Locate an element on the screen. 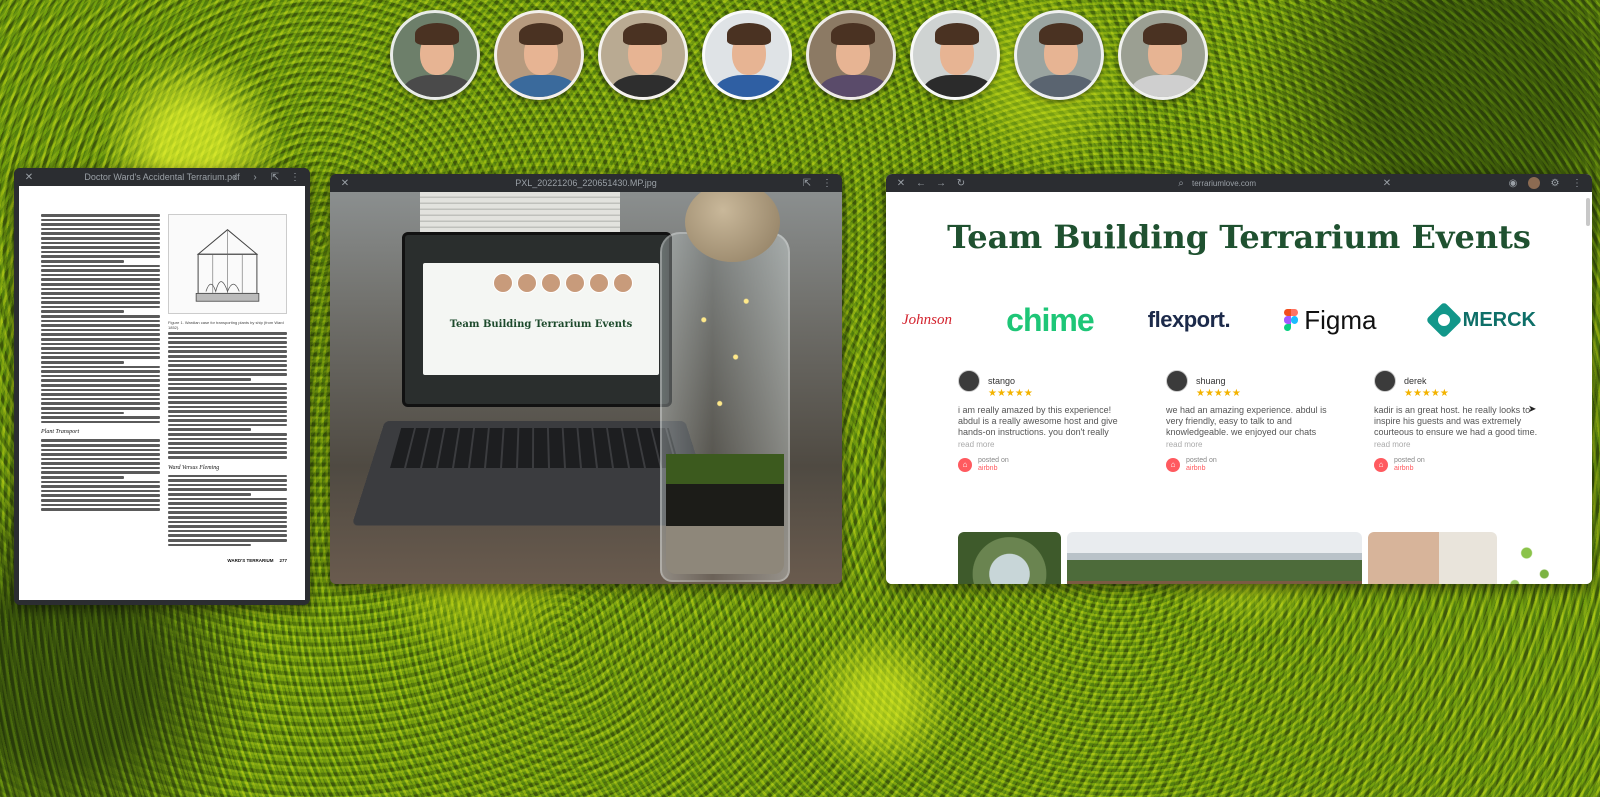  pdf-left-column: Plant Transport is located at coordinates (100, 384).